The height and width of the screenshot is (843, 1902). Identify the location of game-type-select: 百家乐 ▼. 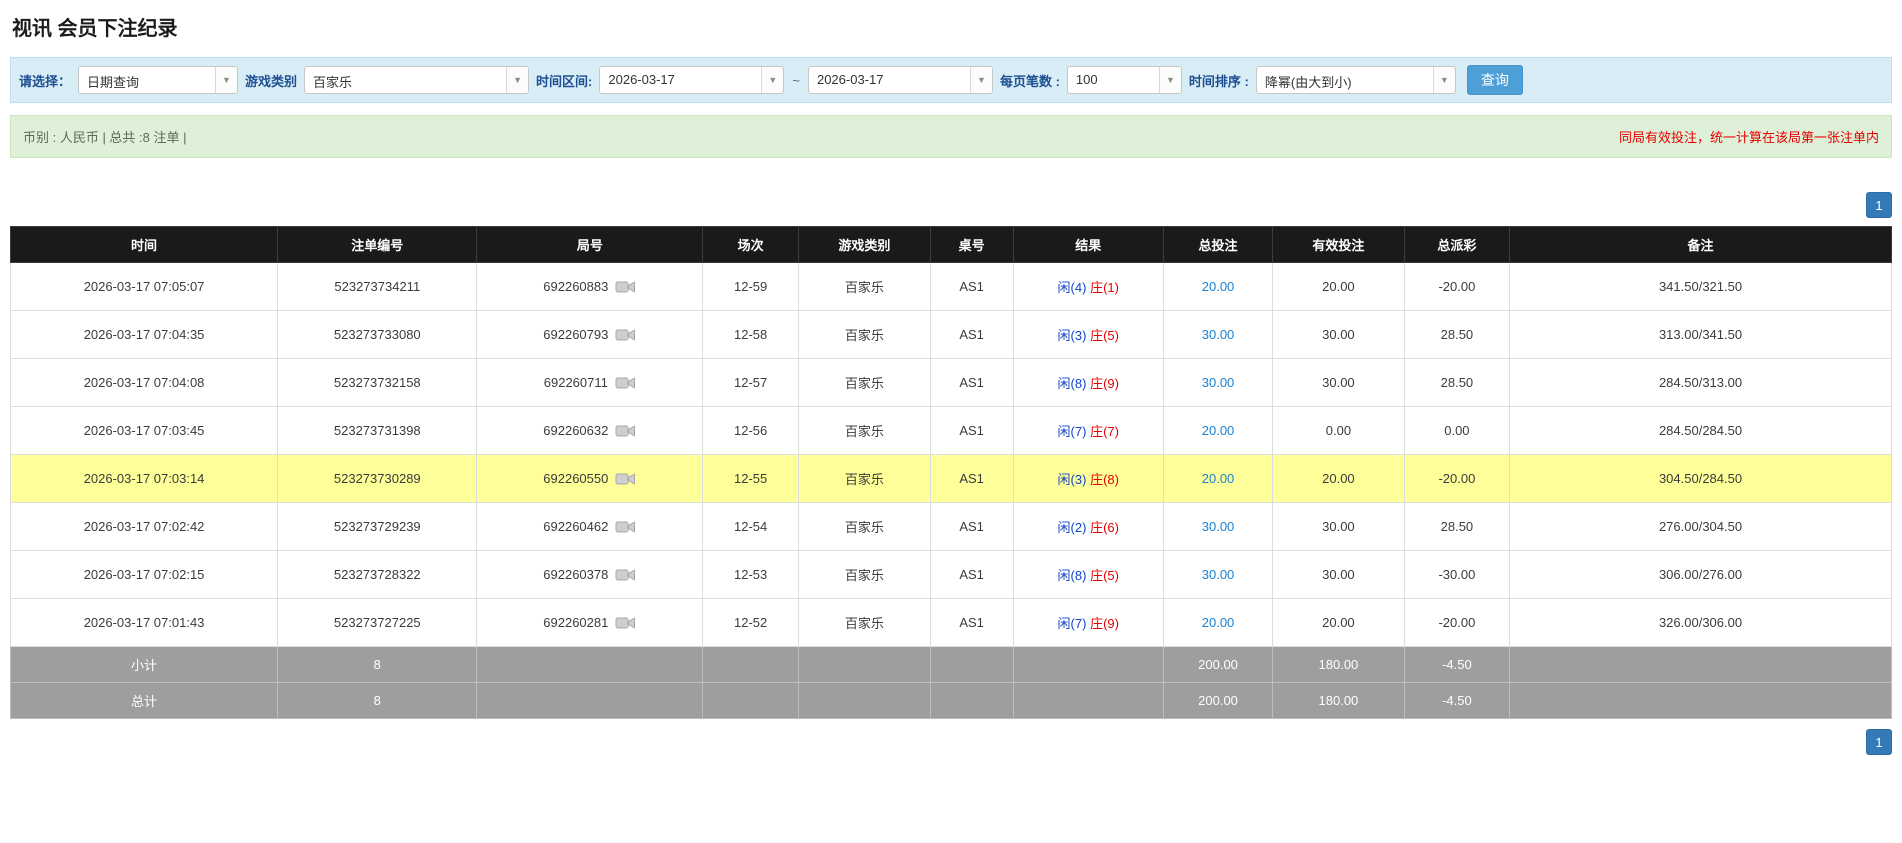
(417, 80).